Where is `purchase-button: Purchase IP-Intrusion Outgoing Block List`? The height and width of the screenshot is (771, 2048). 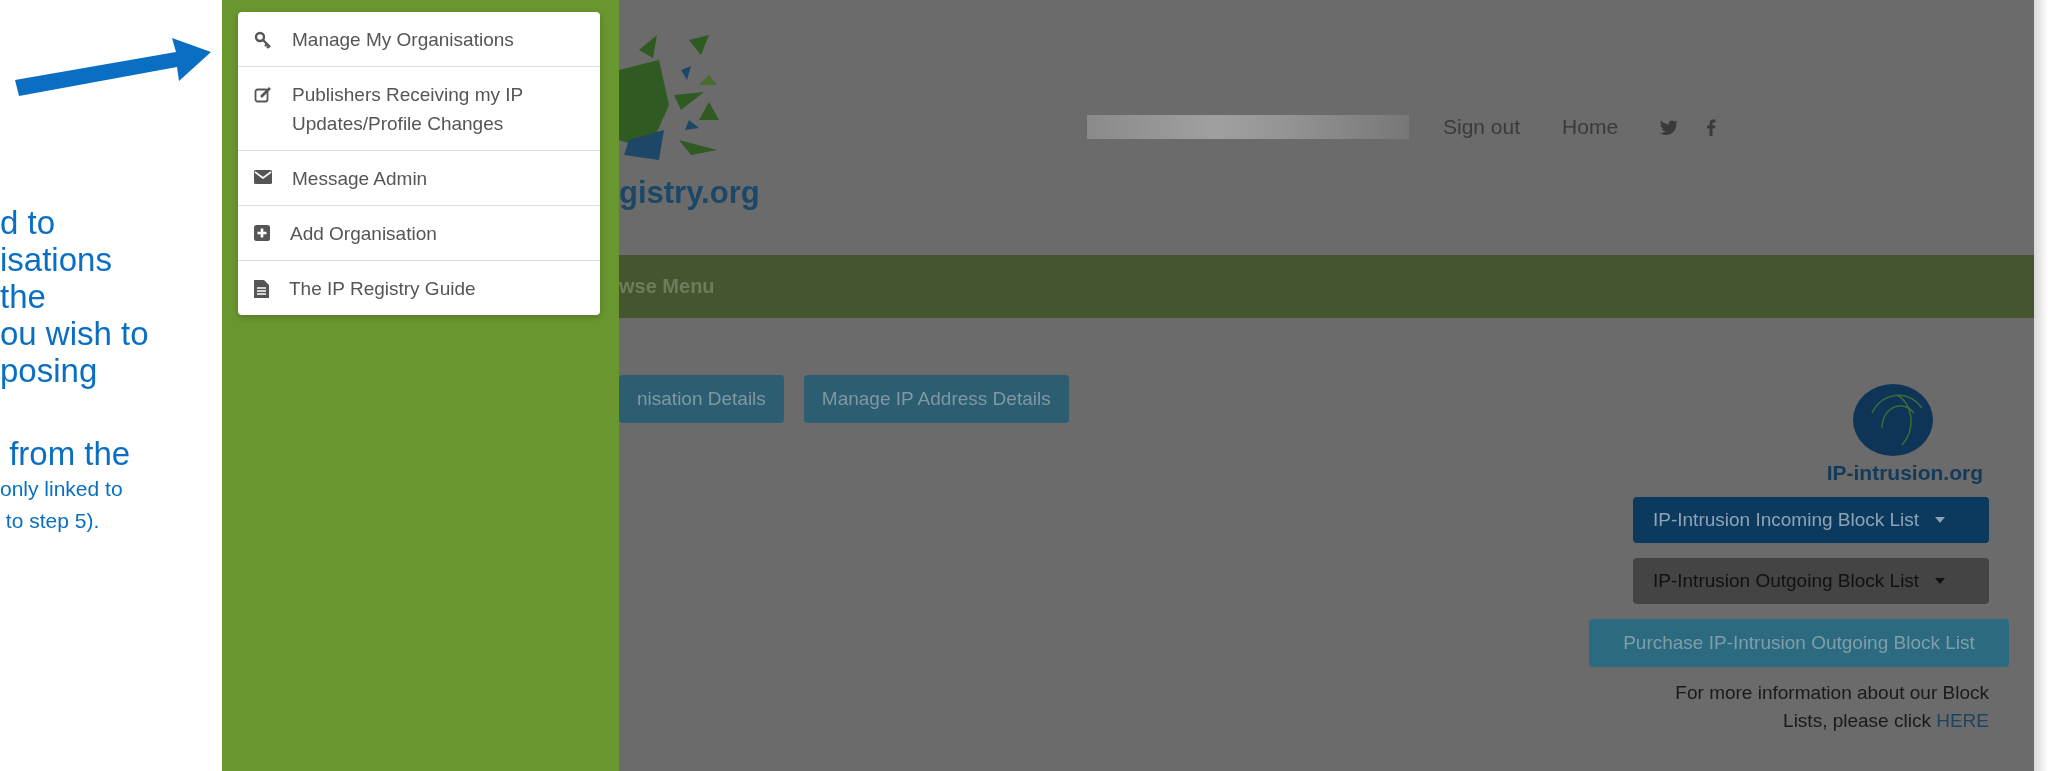
purchase-button: Purchase IP-Intrusion Outgoing Block List is located at coordinates (1799, 643).